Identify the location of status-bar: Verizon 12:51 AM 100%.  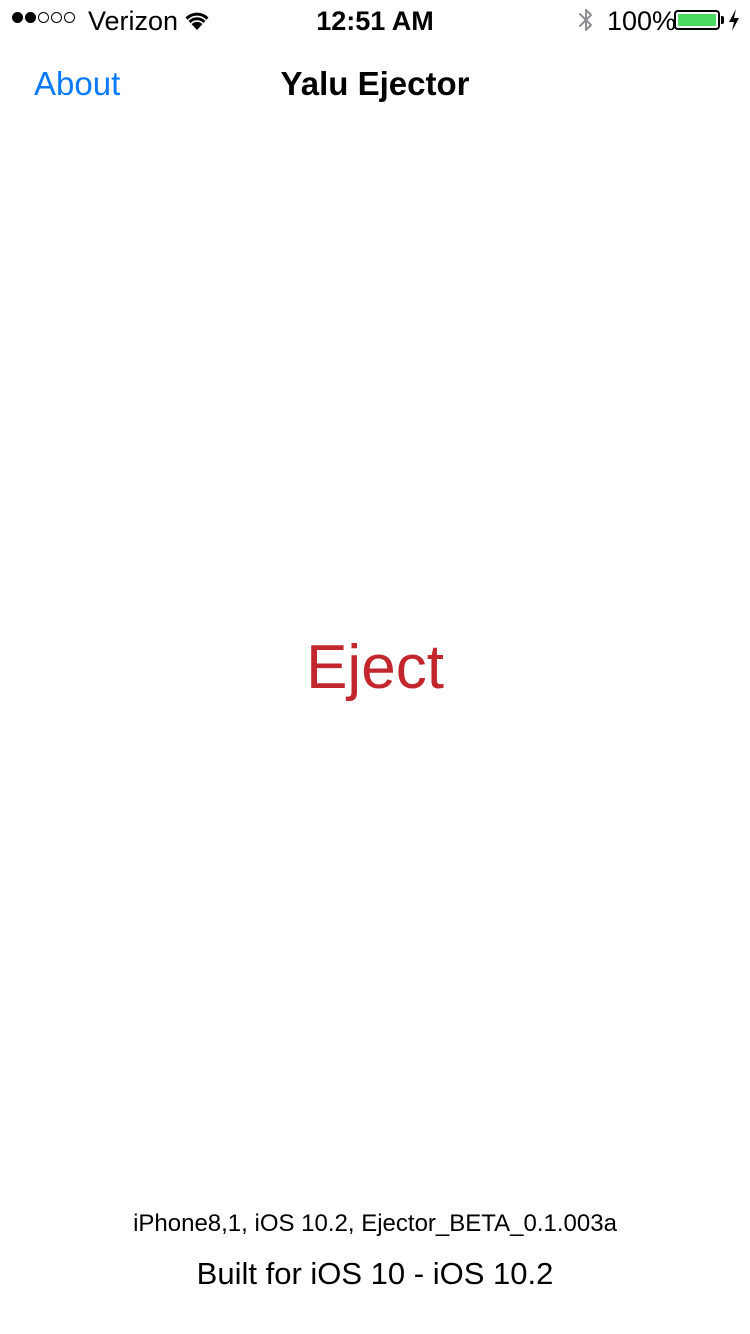
(375, 20).